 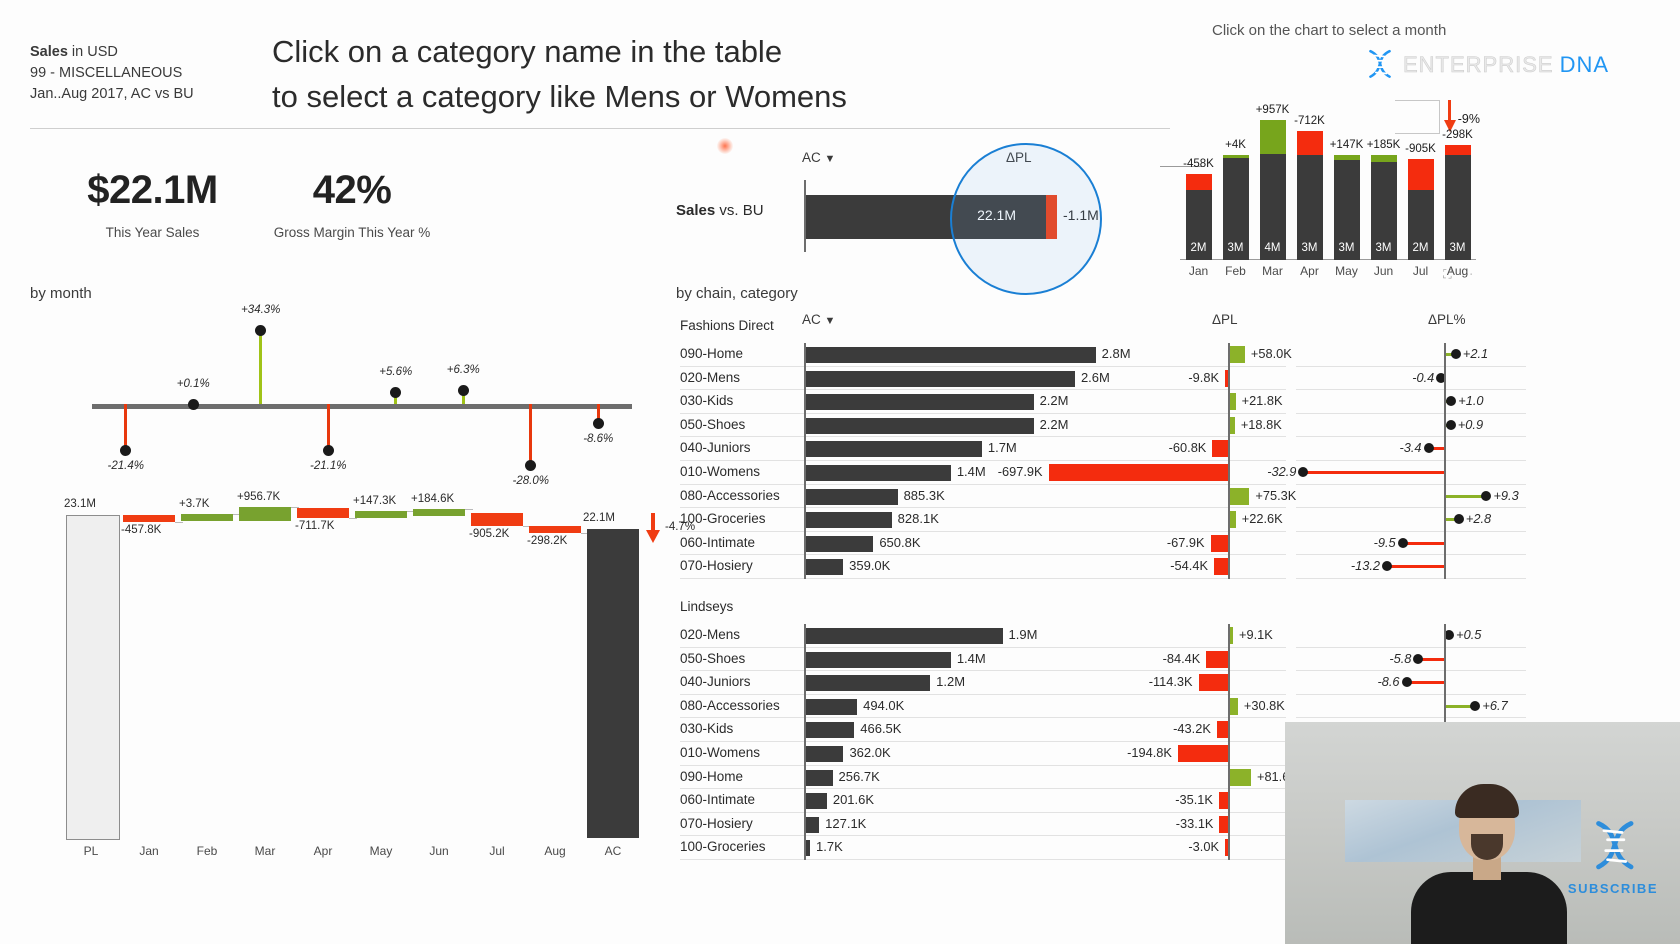 I want to click on table-row: 070-Hosiery 359.0K -54.4K -13.2, so click(x=1176, y=567).